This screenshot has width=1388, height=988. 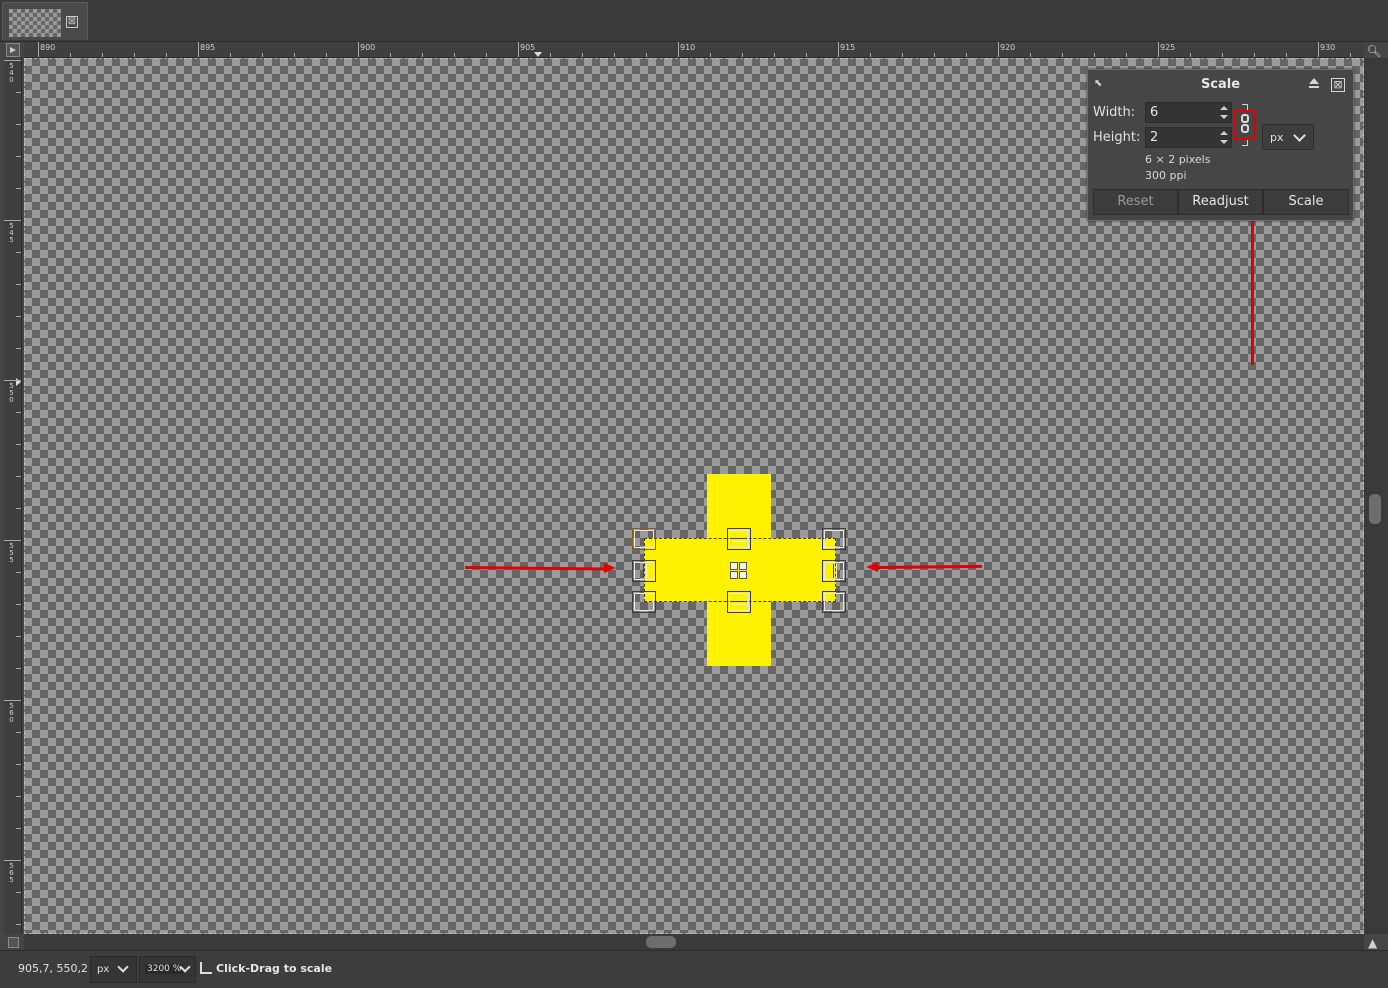 I want to click on width-value: 6, so click(x=1154, y=112).